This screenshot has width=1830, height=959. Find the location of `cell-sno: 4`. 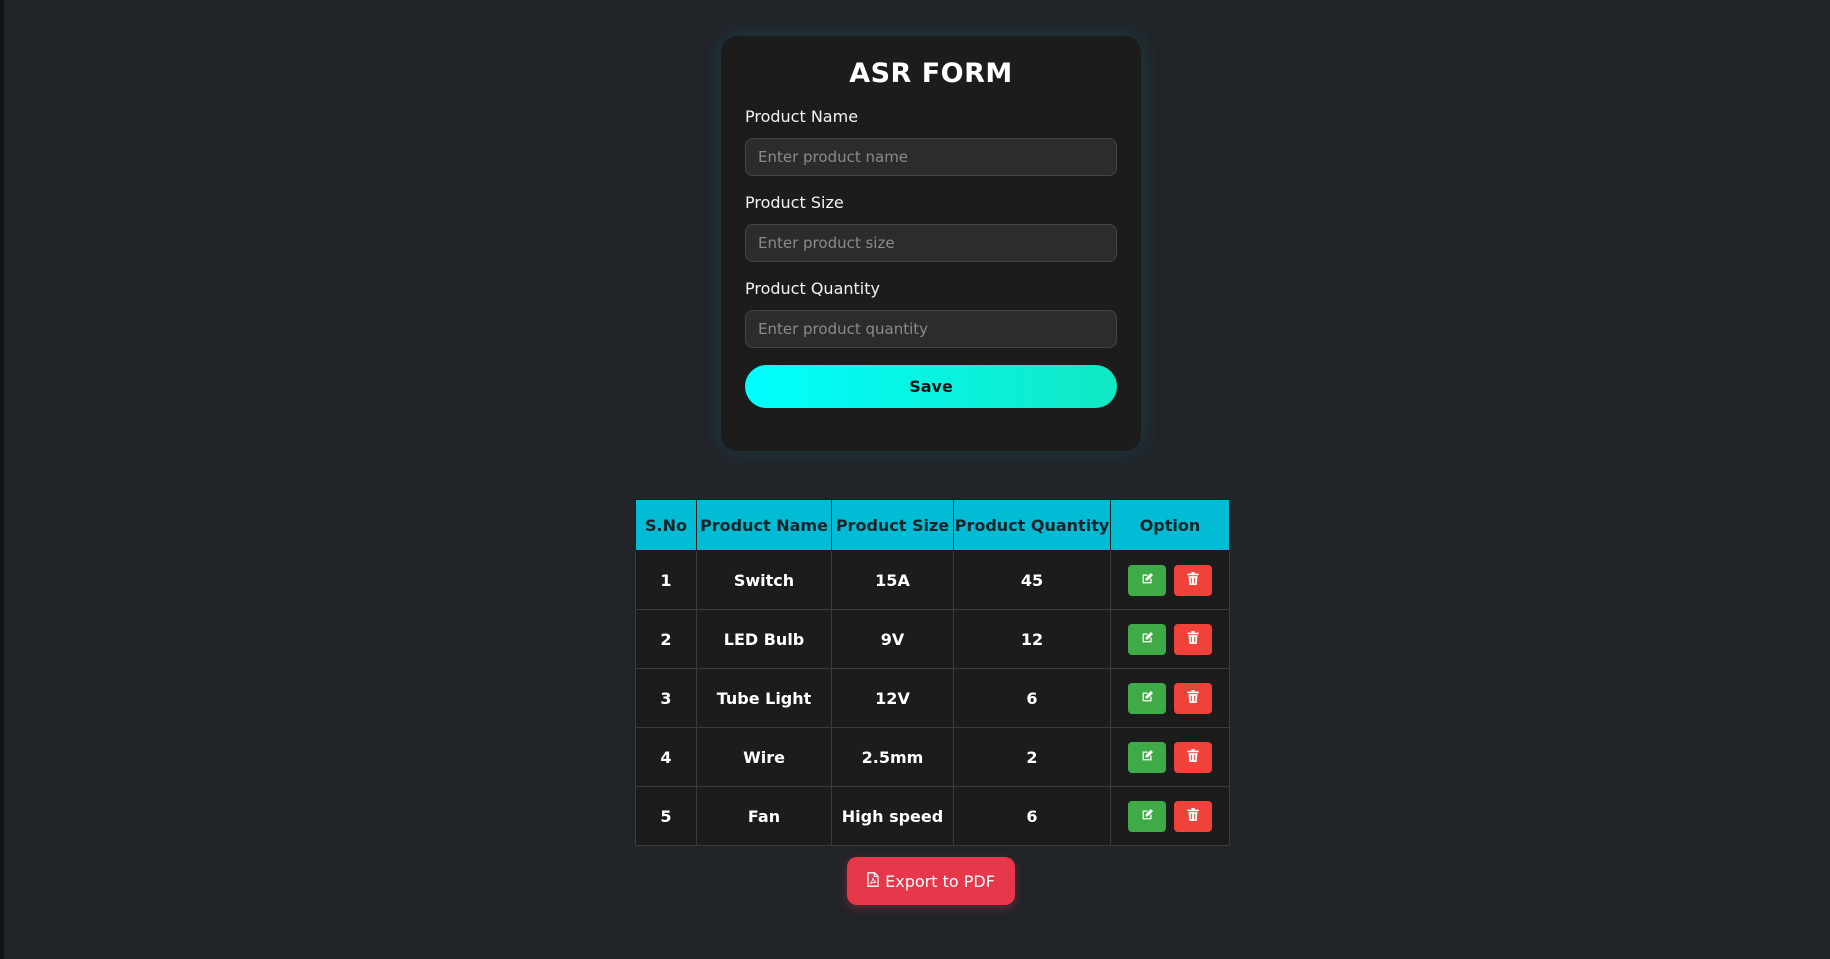

cell-sno: 4 is located at coordinates (666, 757).